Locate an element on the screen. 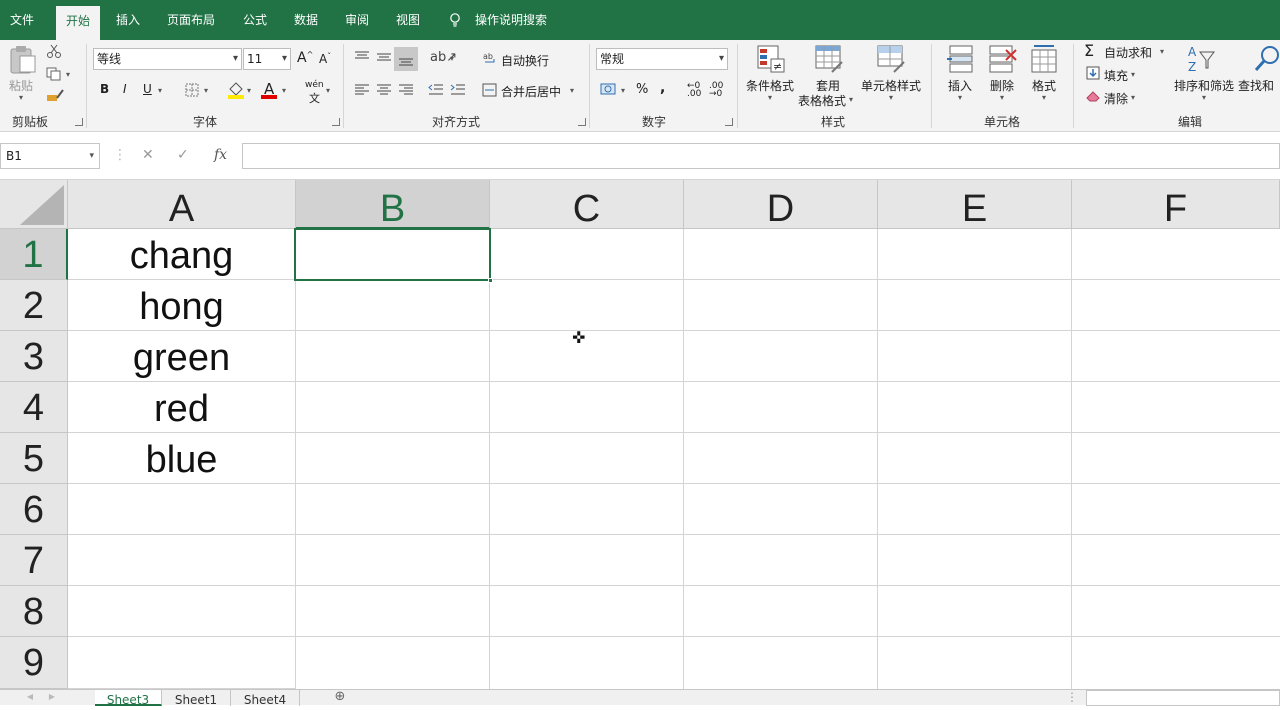 The width and height of the screenshot is (1280, 710). font-color-dropdown-icon: ▾ is located at coordinates (284, 90).